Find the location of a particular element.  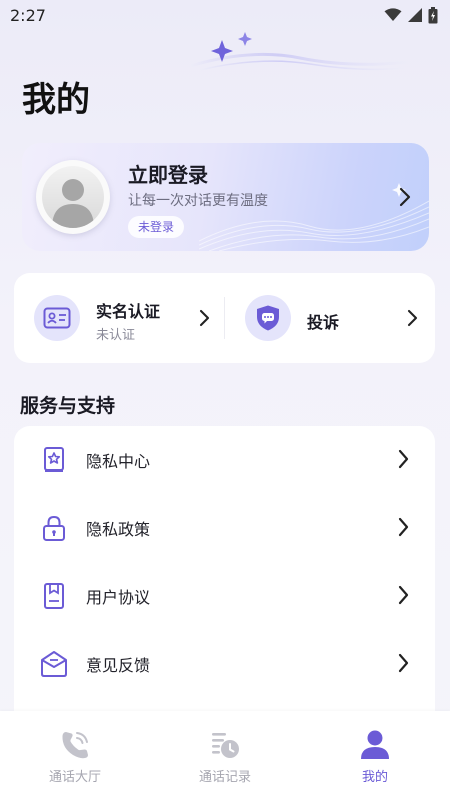

login-card: 立即登录 让每一次对话更有温度 未登录 is located at coordinates (225, 197).